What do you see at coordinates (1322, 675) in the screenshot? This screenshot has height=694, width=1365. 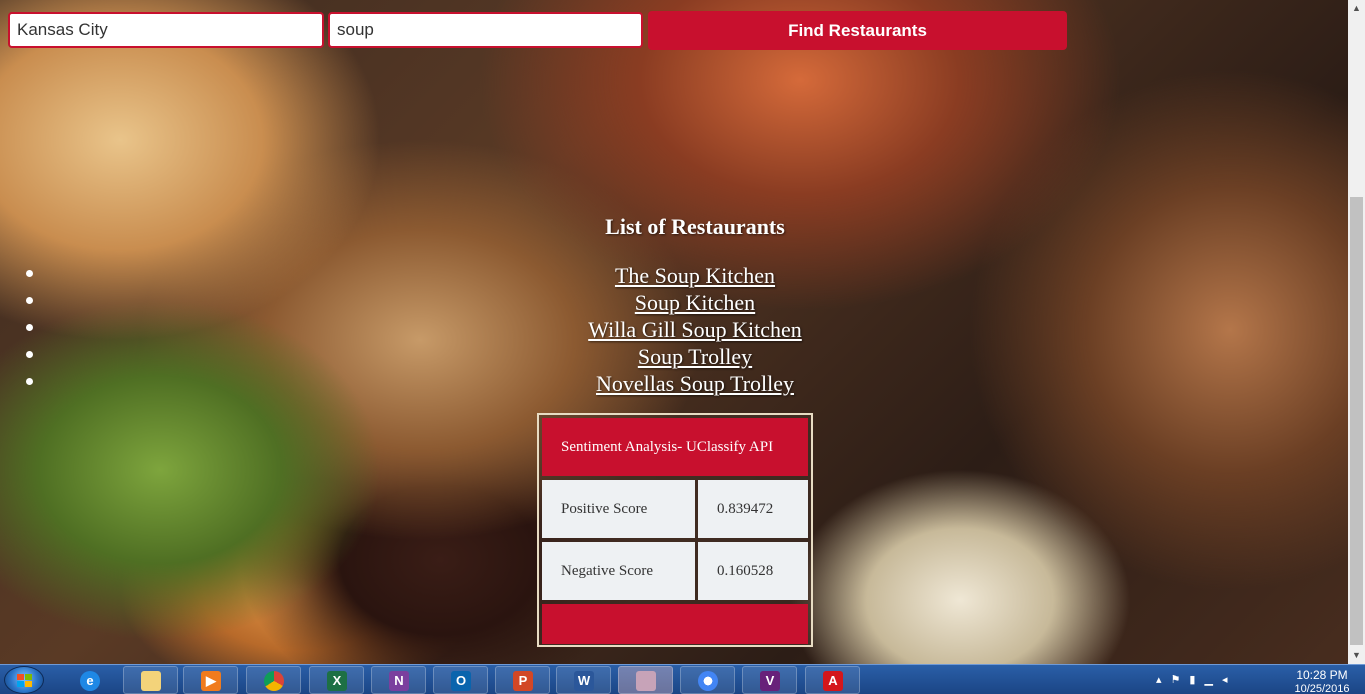 I see `clock-time: 10:28 PM` at bounding box center [1322, 675].